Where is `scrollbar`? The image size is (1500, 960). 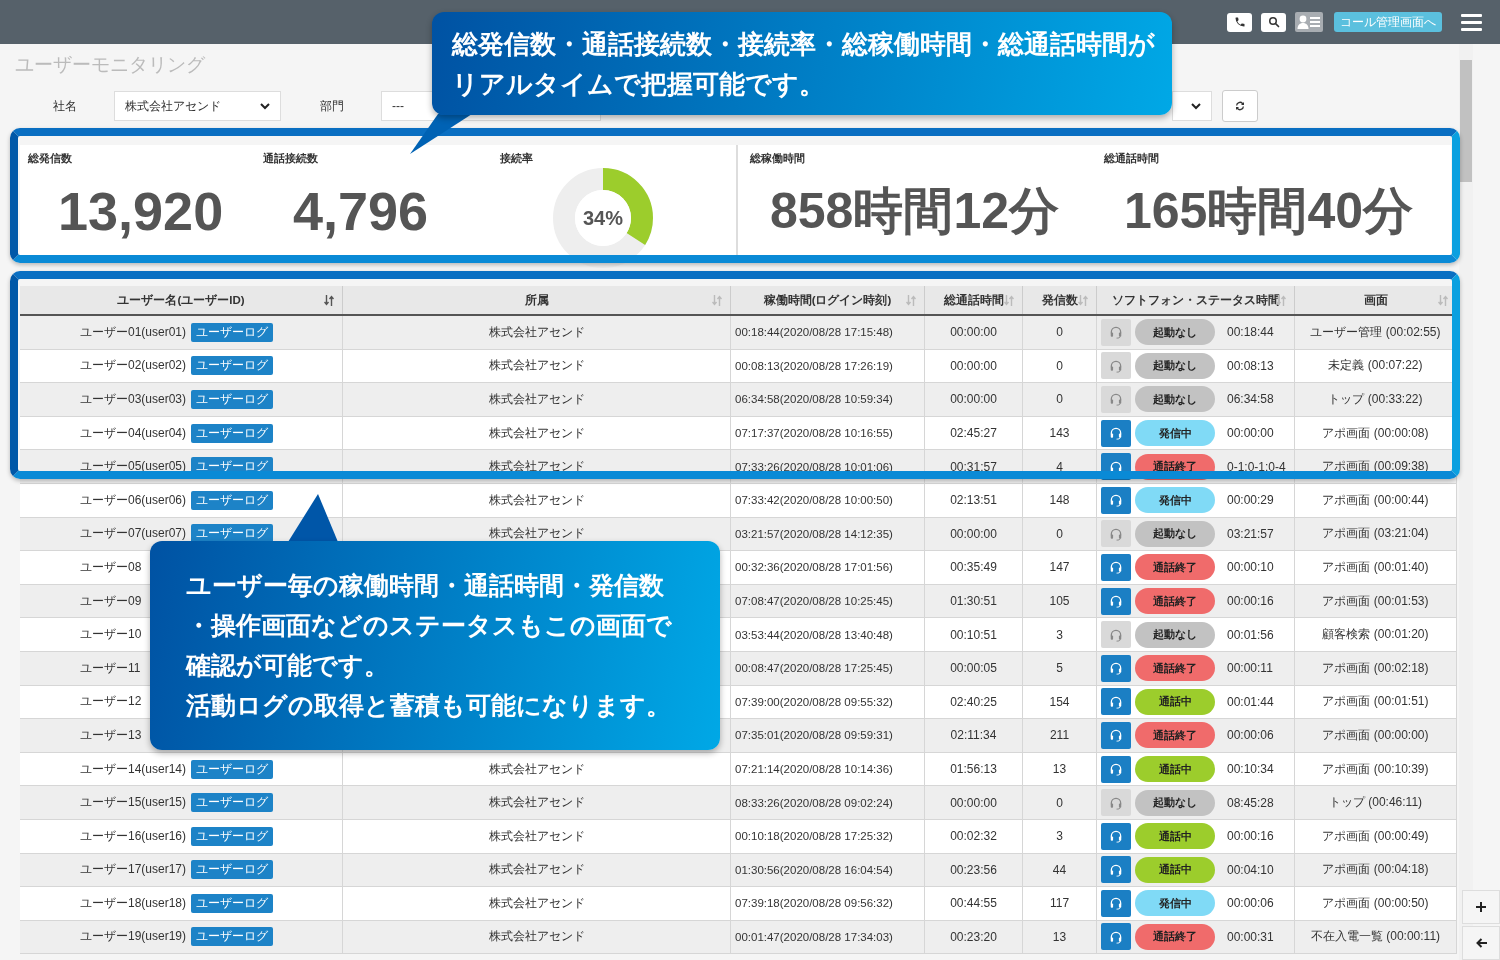
scrollbar is located at coordinates (1466, 502).